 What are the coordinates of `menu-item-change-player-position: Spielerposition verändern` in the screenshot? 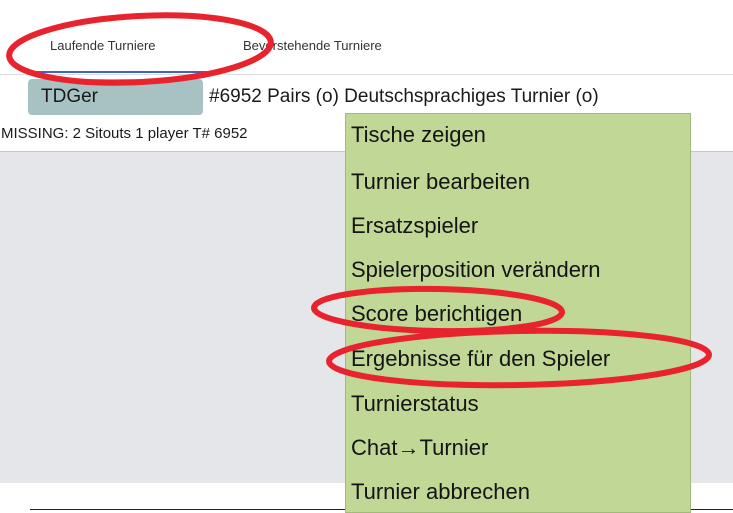 It's located at (476, 270).